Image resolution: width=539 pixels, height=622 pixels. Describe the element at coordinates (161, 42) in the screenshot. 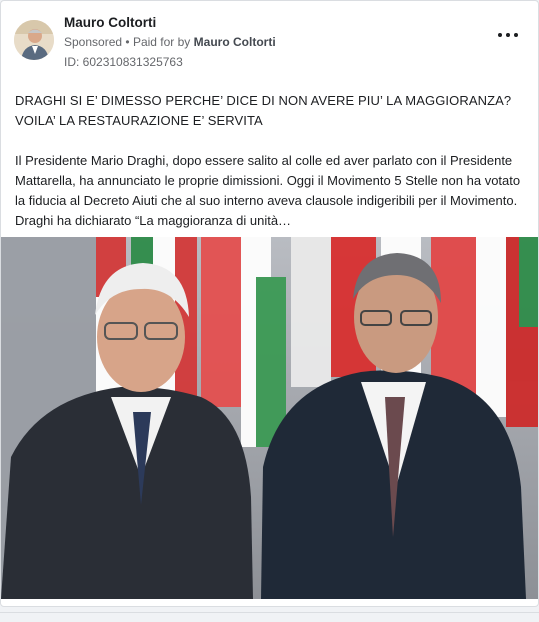

I see `paid-for-label: Paid for by` at that location.